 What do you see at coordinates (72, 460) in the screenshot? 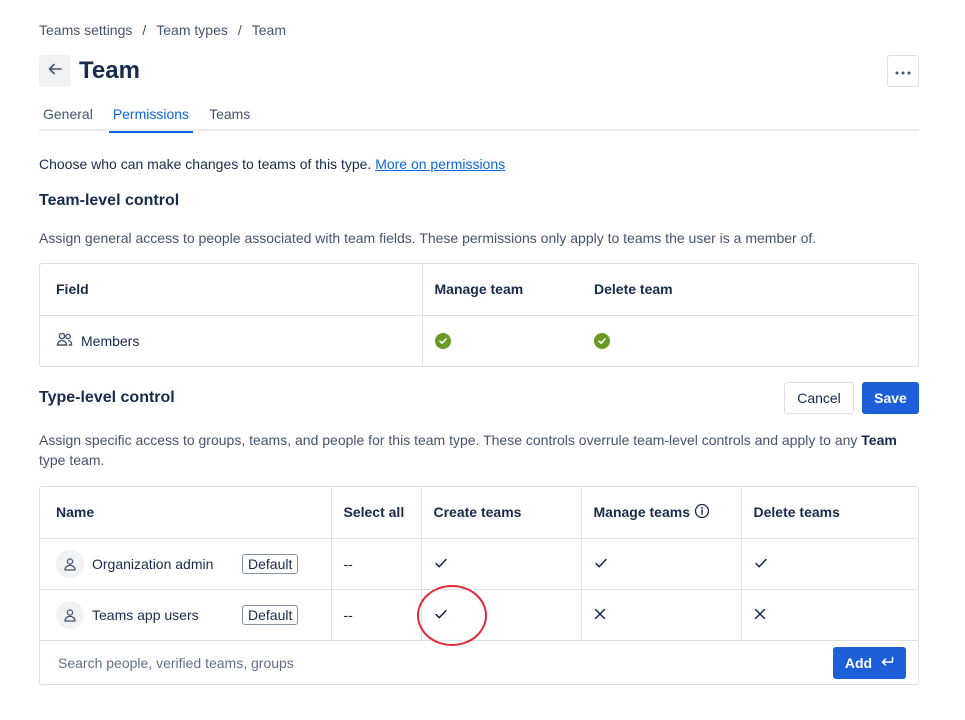
I see `type-level-description-suffix: type team.` at bounding box center [72, 460].